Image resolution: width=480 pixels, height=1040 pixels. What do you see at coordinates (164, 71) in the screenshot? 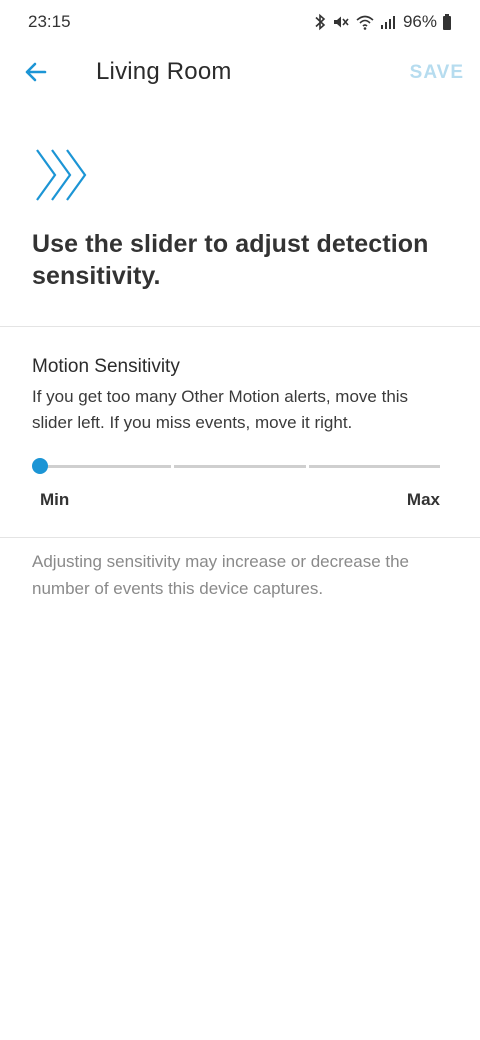
I see `page-title: Living Room` at bounding box center [164, 71].